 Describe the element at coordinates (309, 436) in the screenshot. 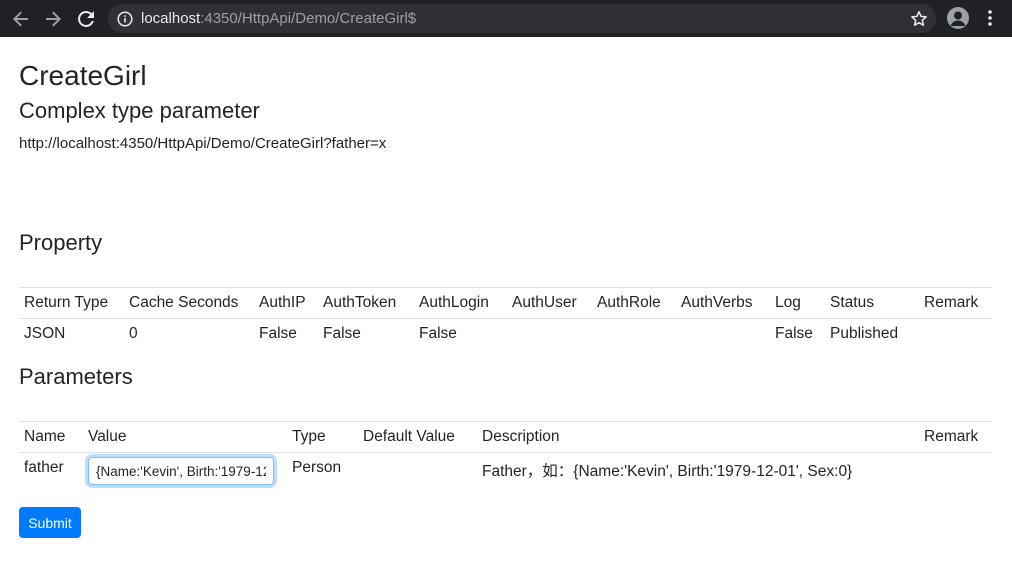

I see `col-type: Type` at that location.